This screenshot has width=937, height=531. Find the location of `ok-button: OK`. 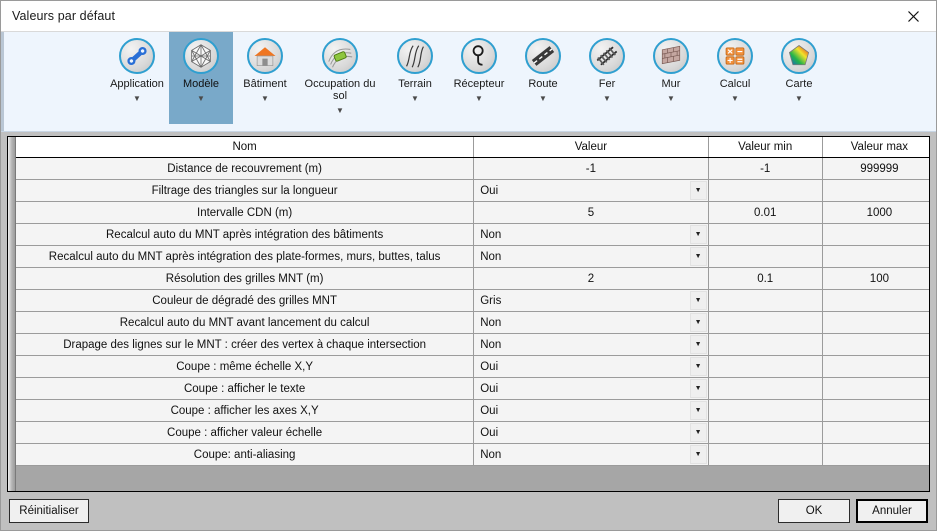

ok-button: OK is located at coordinates (814, 511).